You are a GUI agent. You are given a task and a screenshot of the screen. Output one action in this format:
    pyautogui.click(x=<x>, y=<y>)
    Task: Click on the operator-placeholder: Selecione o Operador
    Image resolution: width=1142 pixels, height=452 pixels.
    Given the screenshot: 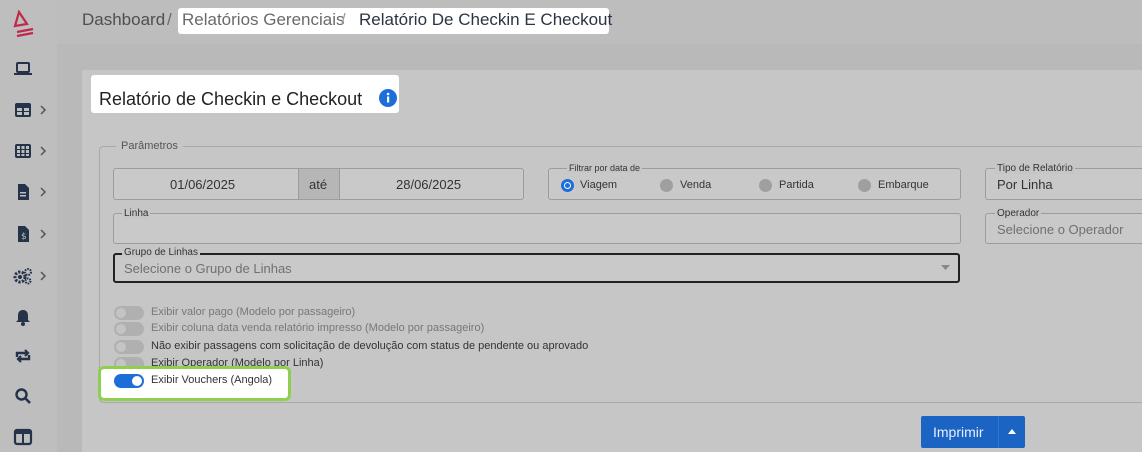 What is the action you would take?
    pyautogui.click(x=1060, y=229)
    